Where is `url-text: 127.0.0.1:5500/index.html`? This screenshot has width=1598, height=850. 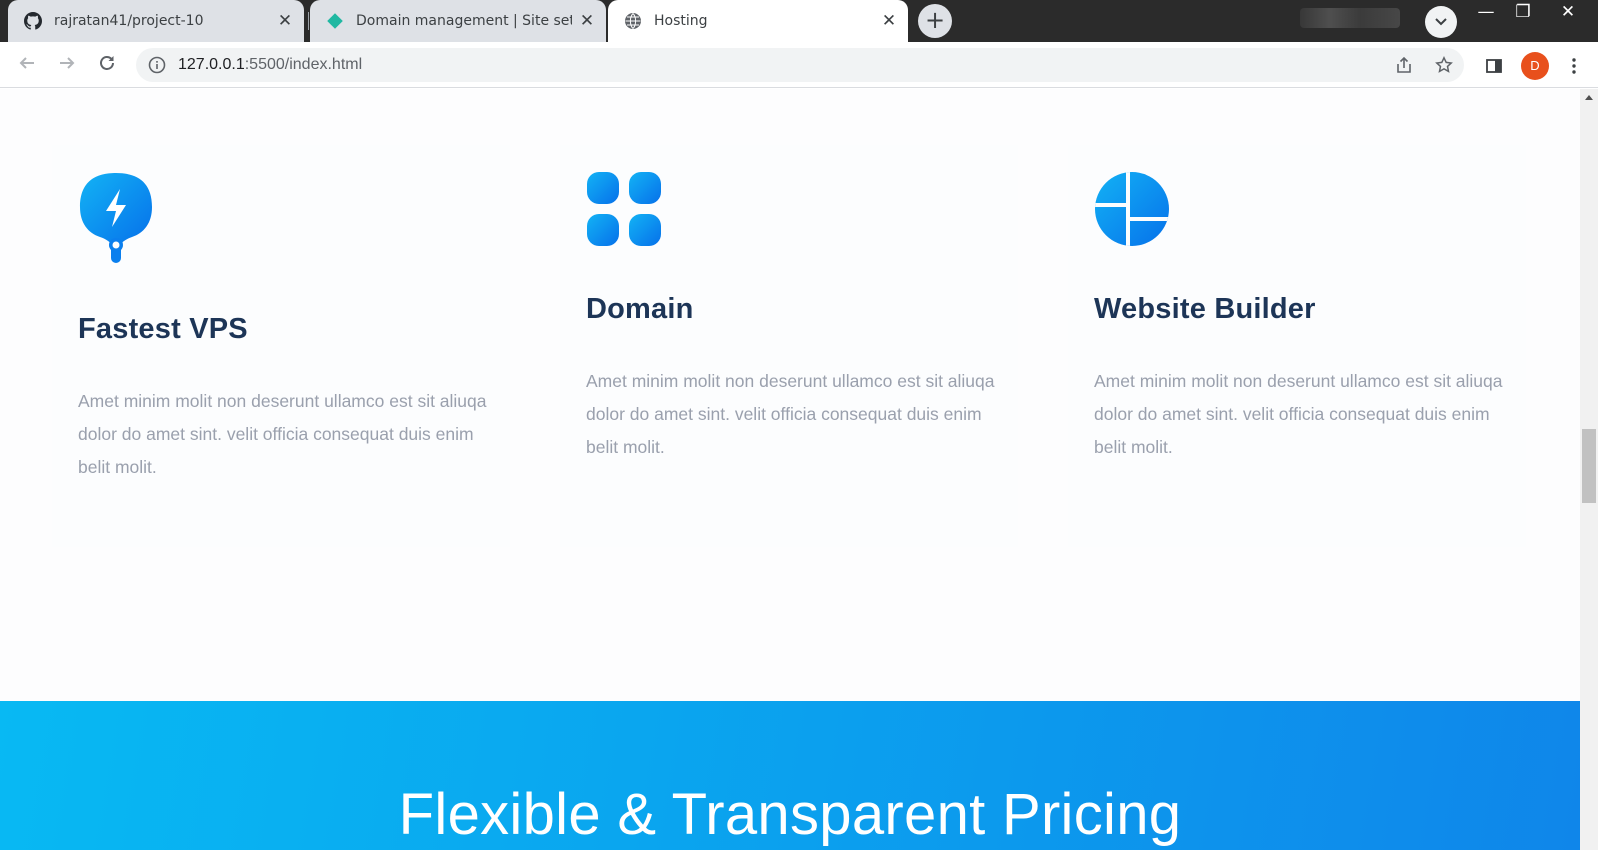
url-text: 127.0.0.1:5500/index.html is located at coordinates (270, 65).